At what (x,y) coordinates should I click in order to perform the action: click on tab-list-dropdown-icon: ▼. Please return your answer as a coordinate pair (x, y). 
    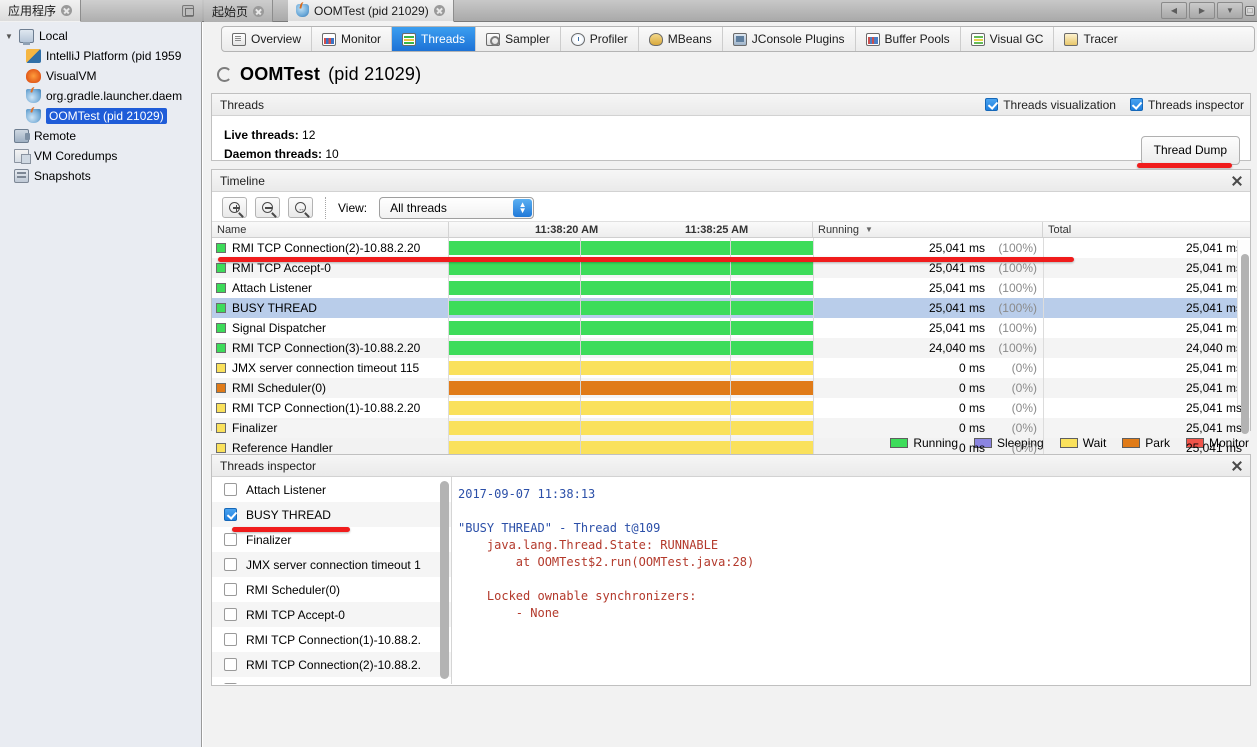
    Looking at the image, I should click on (1230, 10).